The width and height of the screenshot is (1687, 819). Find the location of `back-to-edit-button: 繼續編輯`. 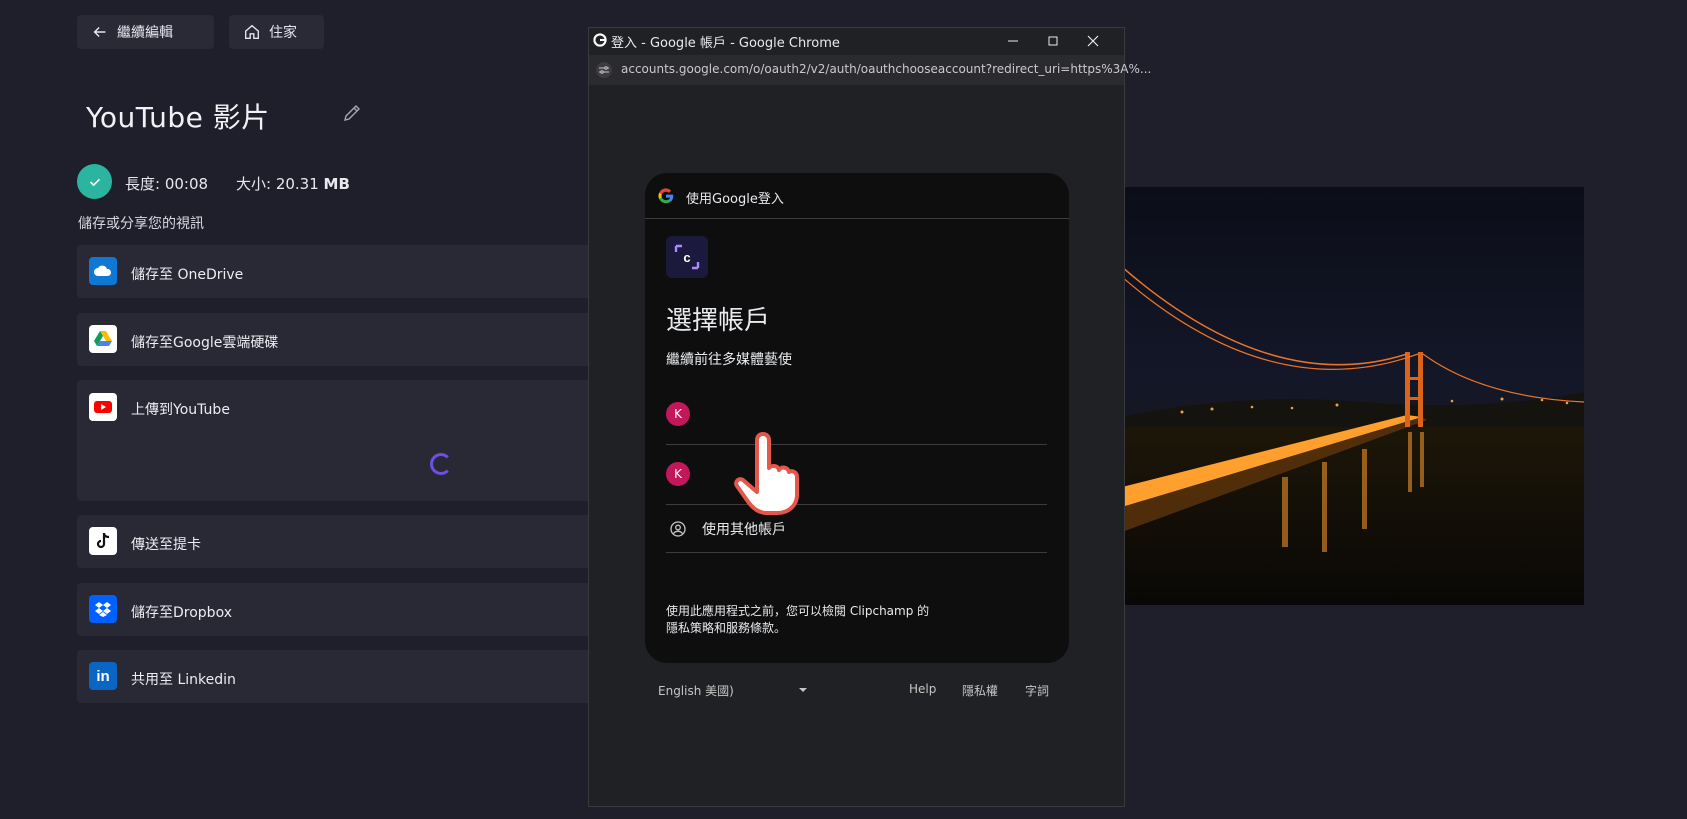

back-to-edit-button: 繼續編輯 is located at coordinates (145, 32).